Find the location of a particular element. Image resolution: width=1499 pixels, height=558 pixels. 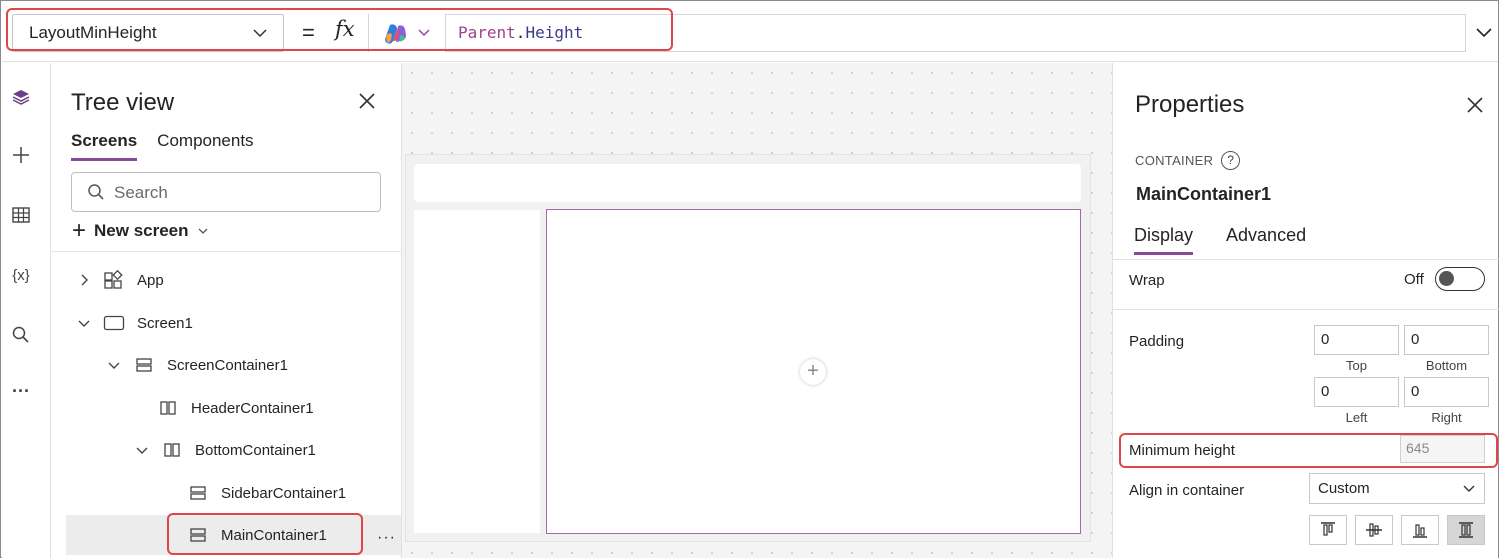

align-stretch-button is located at coordinates (1466, 530).